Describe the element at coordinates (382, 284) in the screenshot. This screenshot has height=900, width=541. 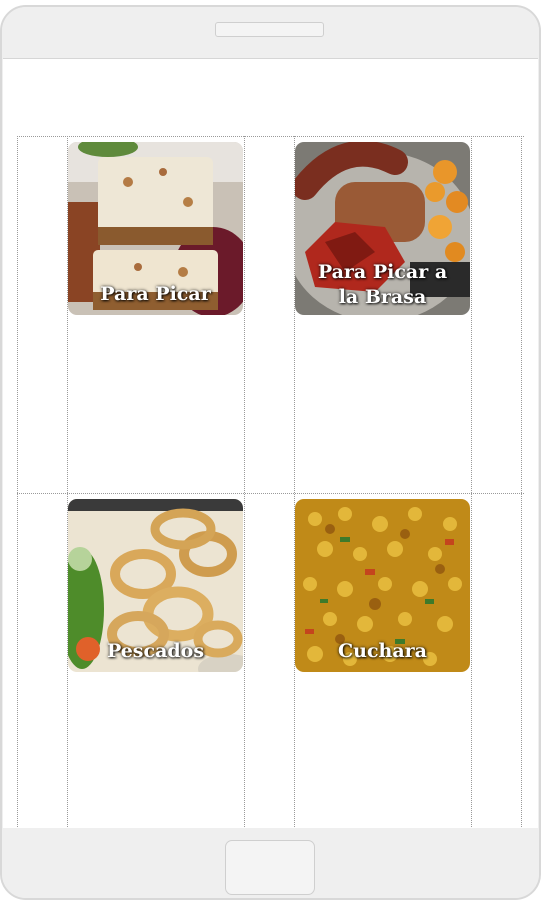
I see `tile-label: Para Picar a la Brasa` at that location.